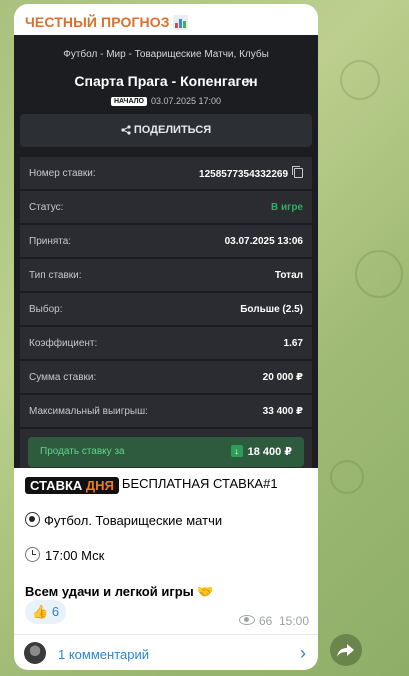  Describe the element at coordinates (166, 411) in the screenshot. I see `bet-row-max-win: Максимальный выигрыш: 33 400 ₽` at that location.